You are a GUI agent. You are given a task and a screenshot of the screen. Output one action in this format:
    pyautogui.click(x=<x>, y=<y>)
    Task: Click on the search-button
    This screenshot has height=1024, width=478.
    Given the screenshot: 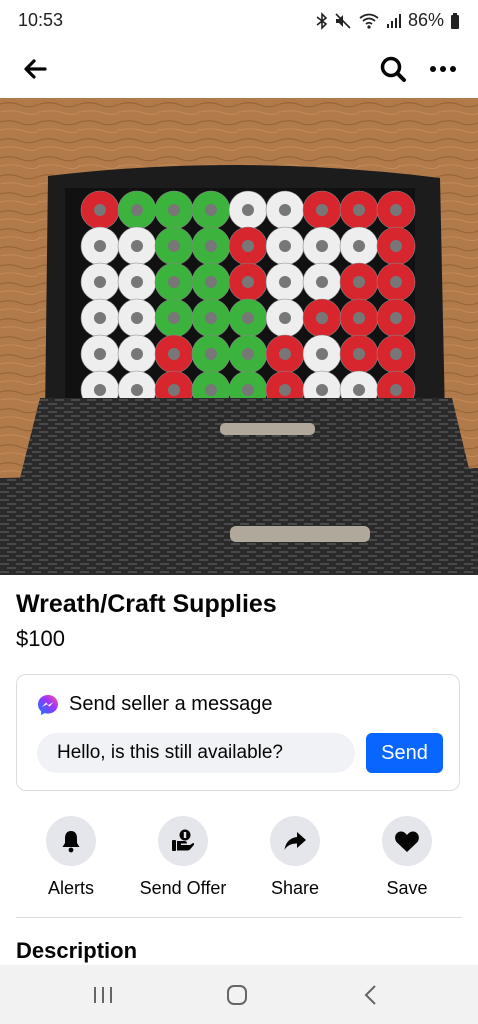 What is the action you would take?
    pyautogui.click(x=393, y=69)
    